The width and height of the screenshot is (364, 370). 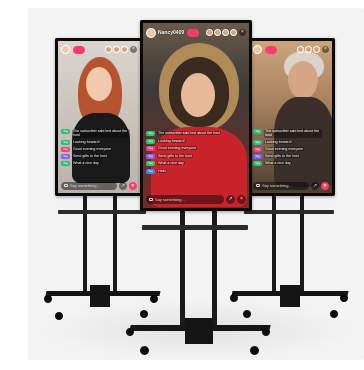 What do you see at coordinates (171, 32) in the screenshot?
I see `streamer-name: Nancy0409` at bounding box center [171, 32].